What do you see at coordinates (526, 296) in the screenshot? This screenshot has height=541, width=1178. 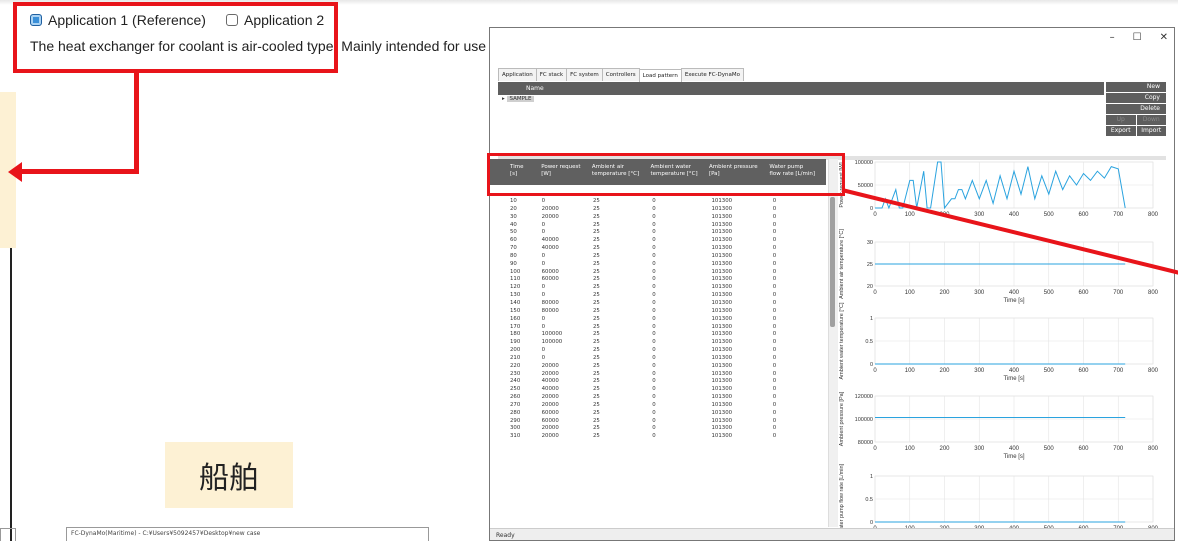 I see `table-cell: 130` at bounding box center [526, 296].